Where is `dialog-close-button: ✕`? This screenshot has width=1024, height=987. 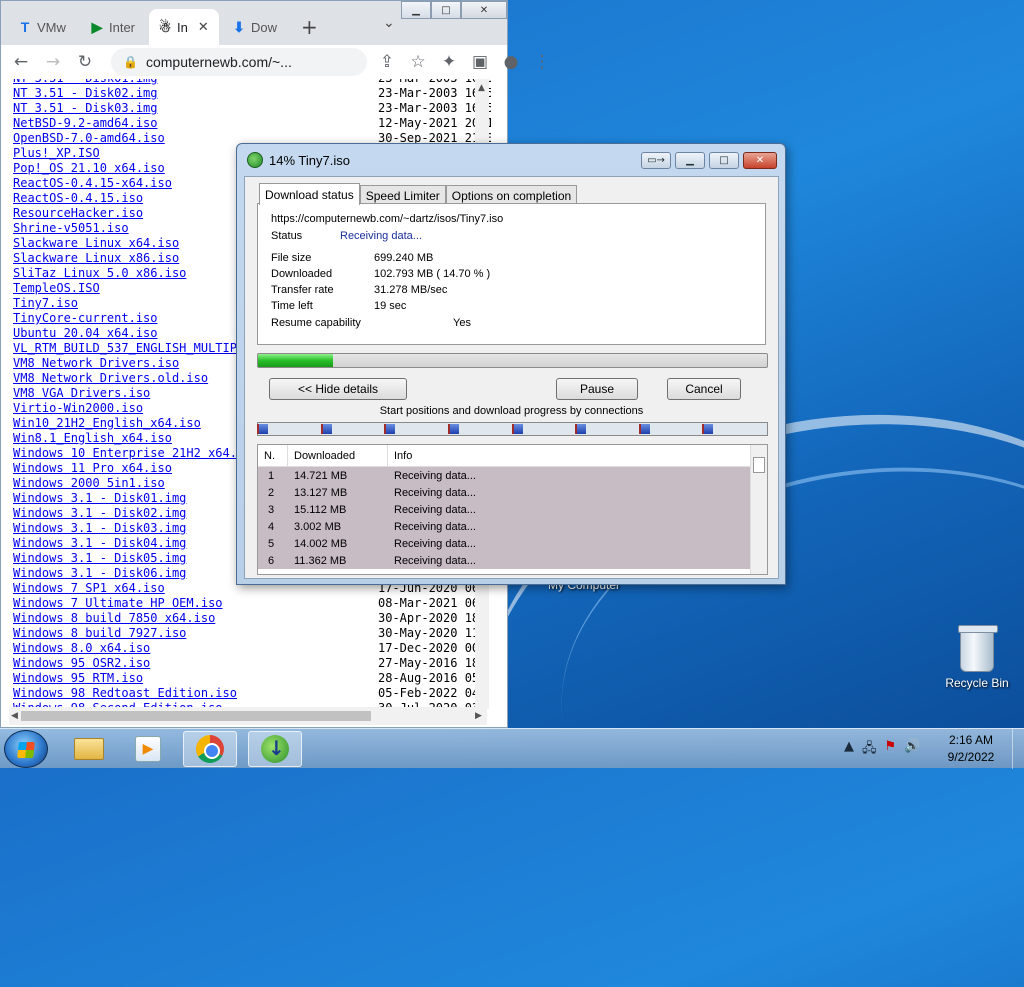
dialog-close-button: ✕ is located at coordinates (760, 160).